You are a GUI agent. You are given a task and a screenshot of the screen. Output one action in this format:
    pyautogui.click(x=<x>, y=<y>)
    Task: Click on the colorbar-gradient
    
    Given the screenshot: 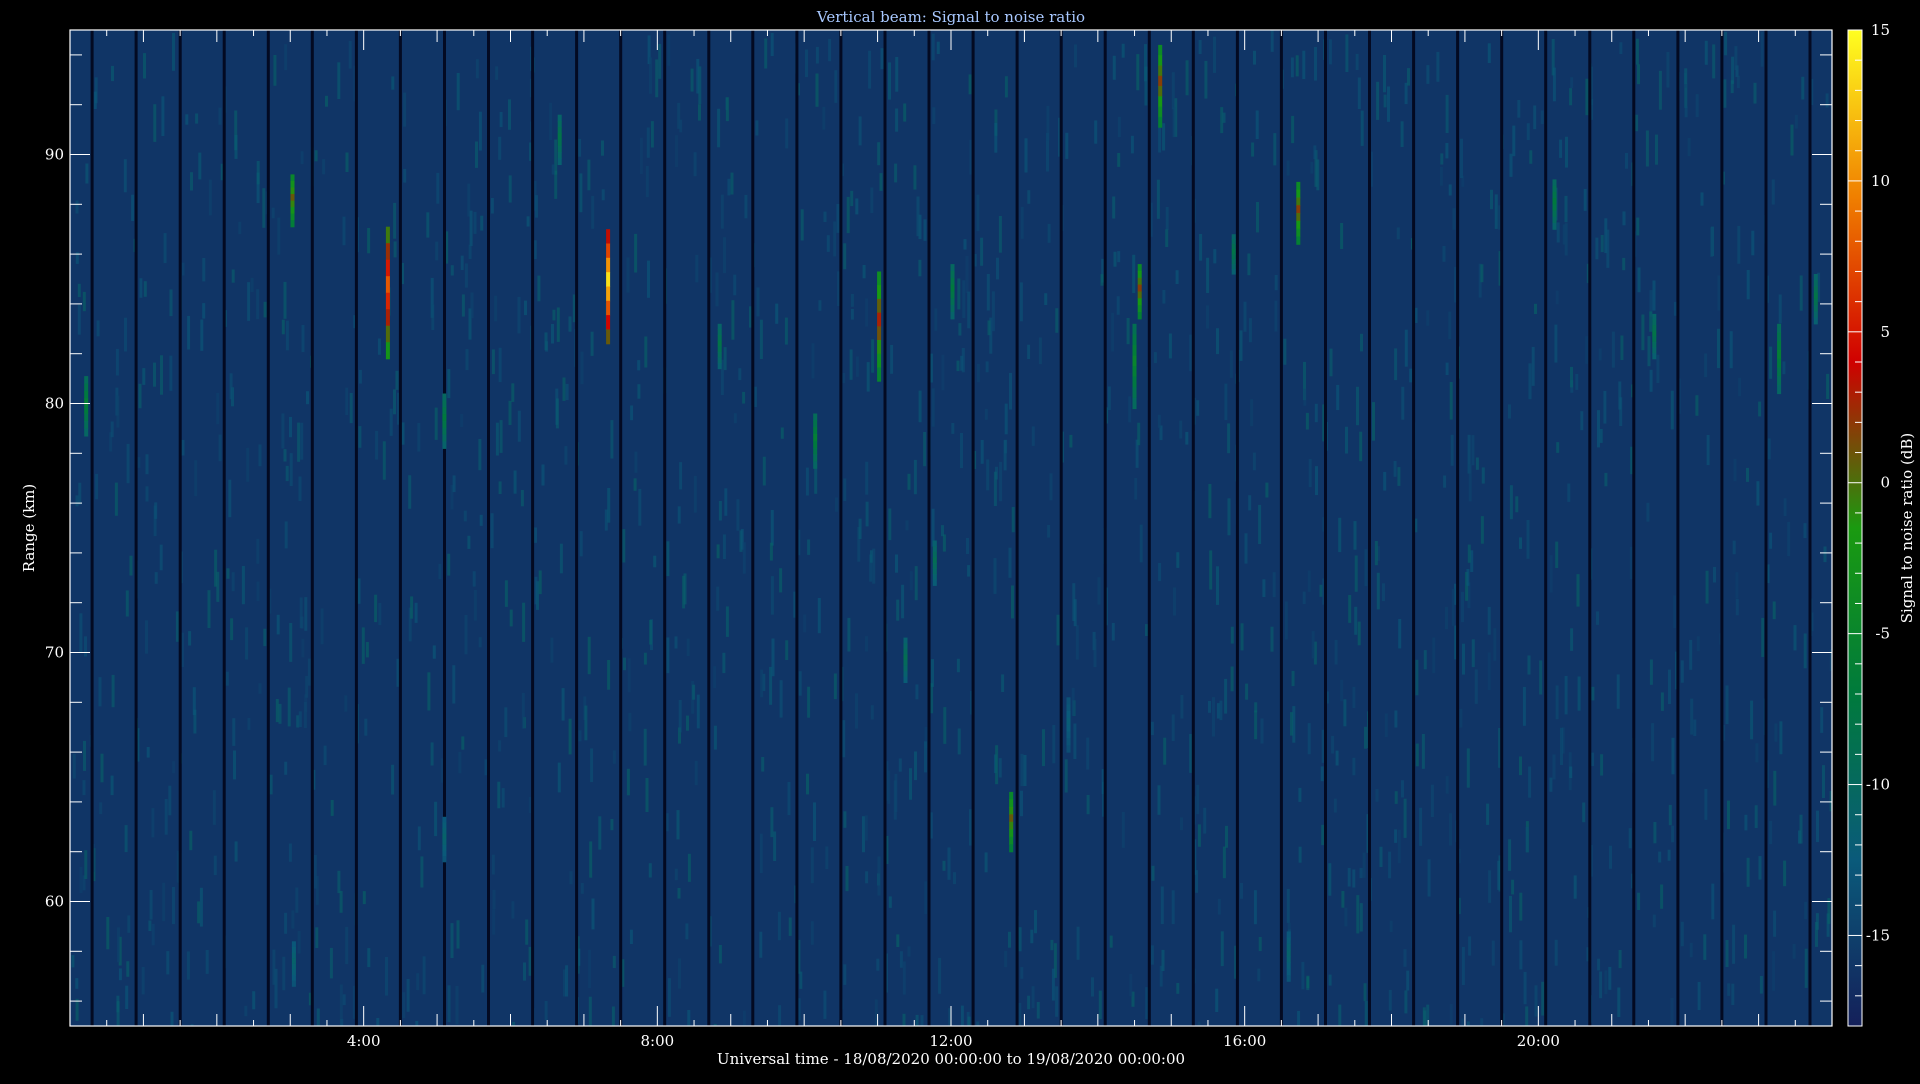 What is the action you would take?
    pyautogui.click(x=1855, y=528)
    